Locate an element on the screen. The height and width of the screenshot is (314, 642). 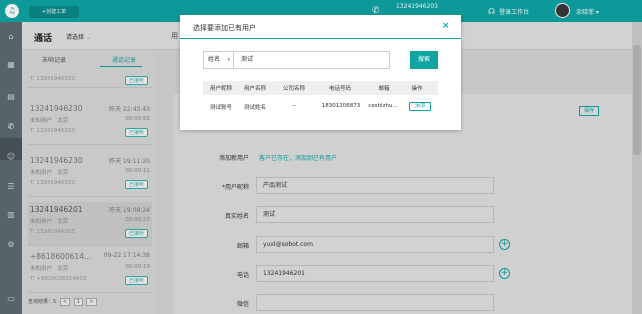
cell-company: -- is located at coordinates (294, 106).